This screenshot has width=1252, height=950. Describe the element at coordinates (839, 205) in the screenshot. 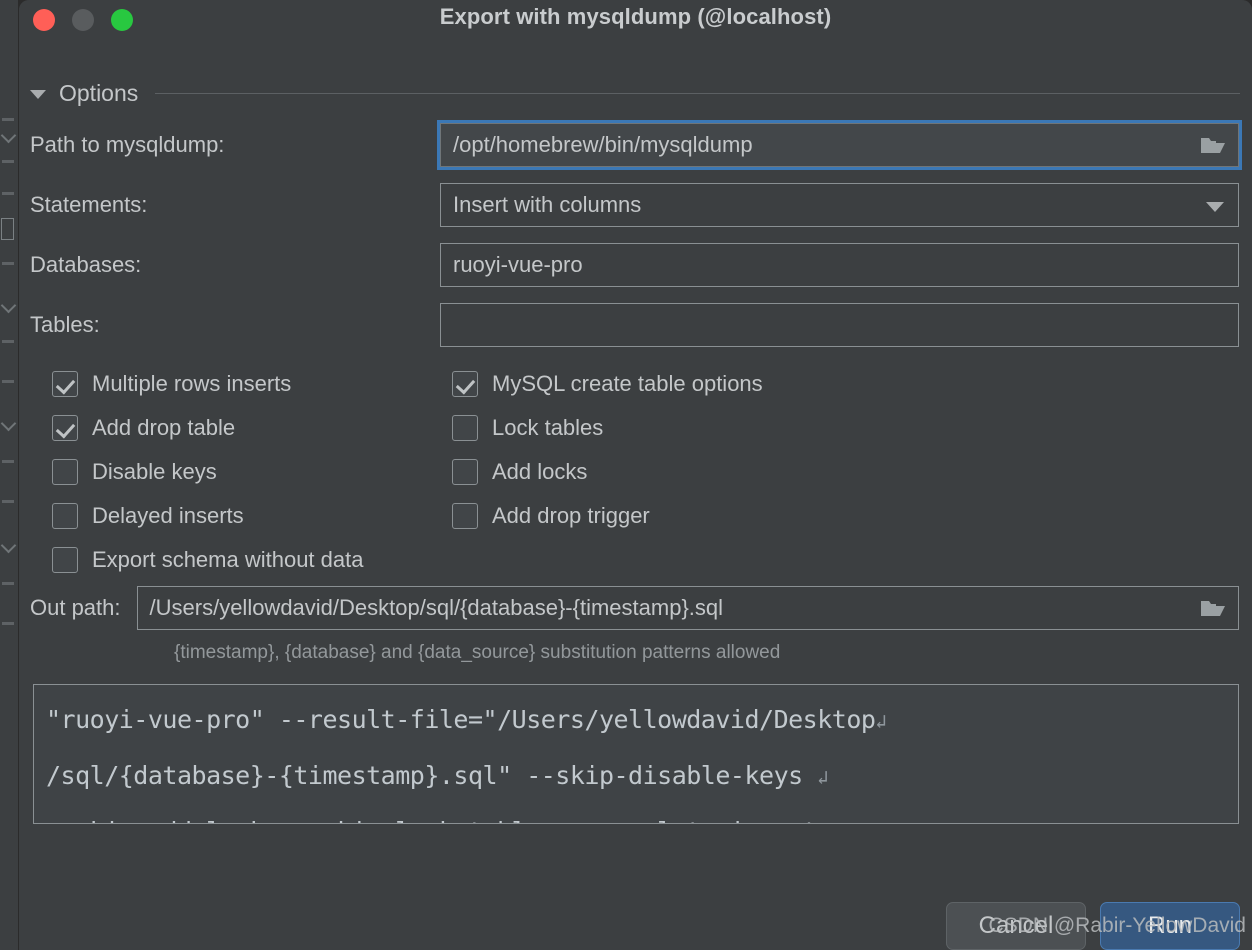

I see `statements-dropdown: Insert with columns` at that location.